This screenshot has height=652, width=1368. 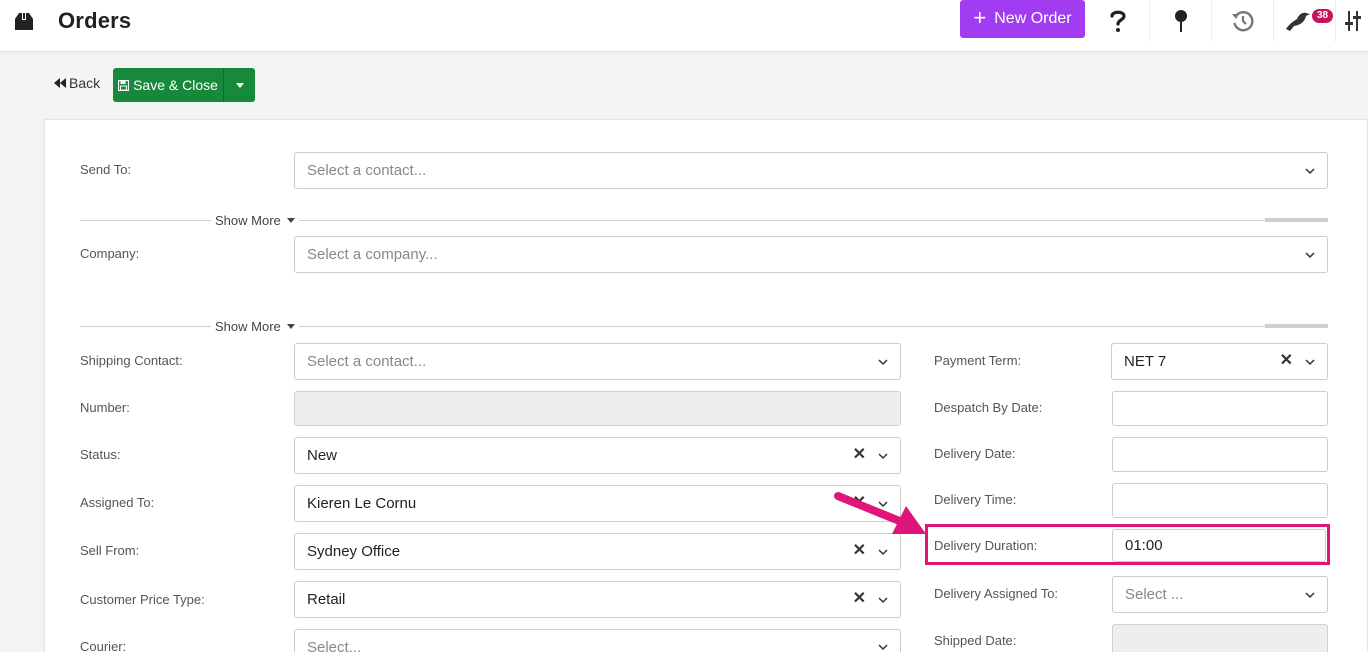 I want to click on annotation-arrow-icon, so click(x=880, y=513).